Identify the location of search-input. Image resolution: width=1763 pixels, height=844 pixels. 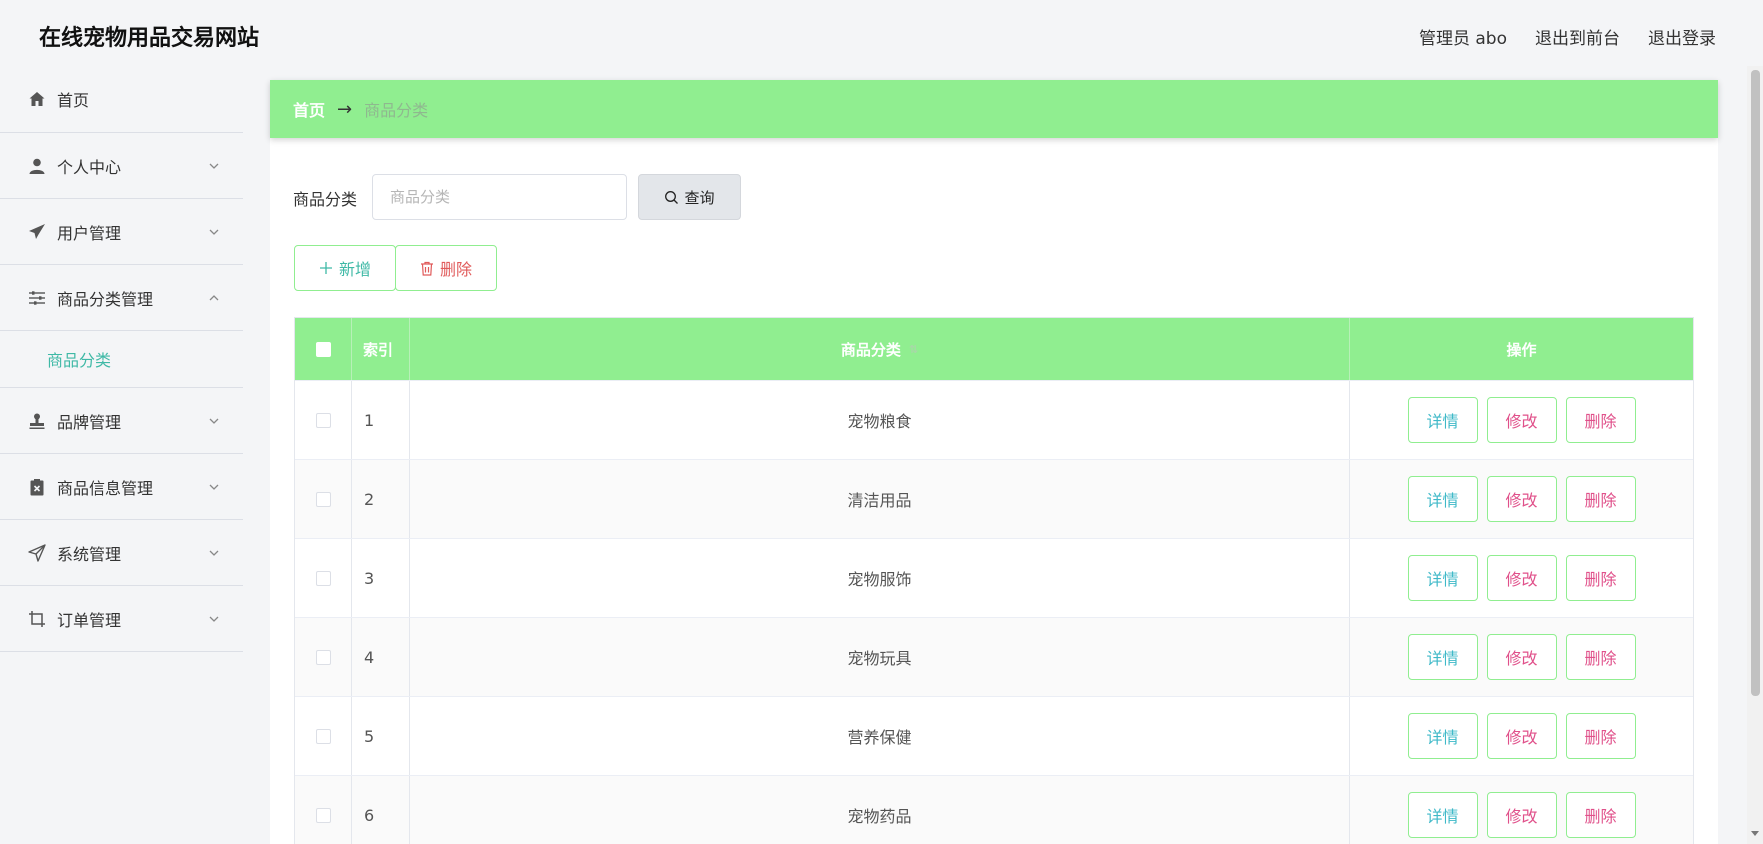
(499, 197).